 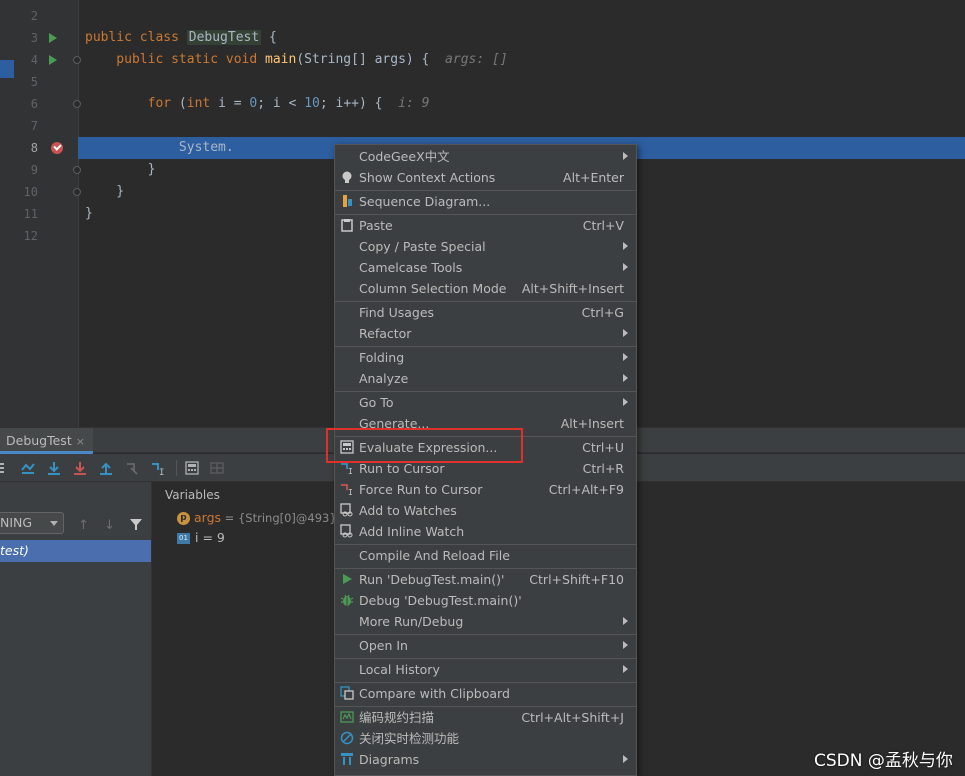 I want to click on menu-item-shortcut: Ctrl+R, so click(x=603, y=468).